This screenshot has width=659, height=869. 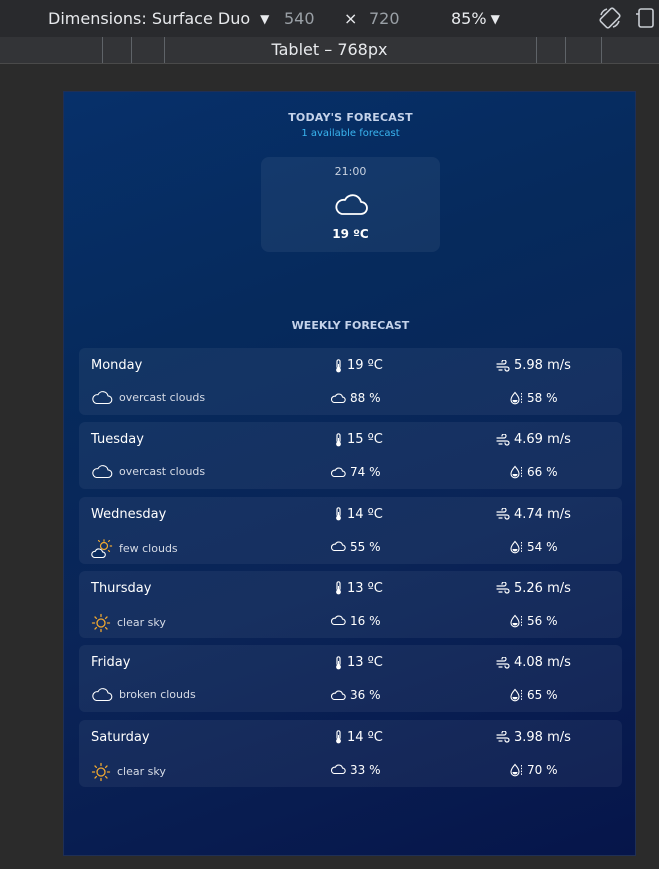 I want to click on times-sign: ×, so click(x=351, y=18).